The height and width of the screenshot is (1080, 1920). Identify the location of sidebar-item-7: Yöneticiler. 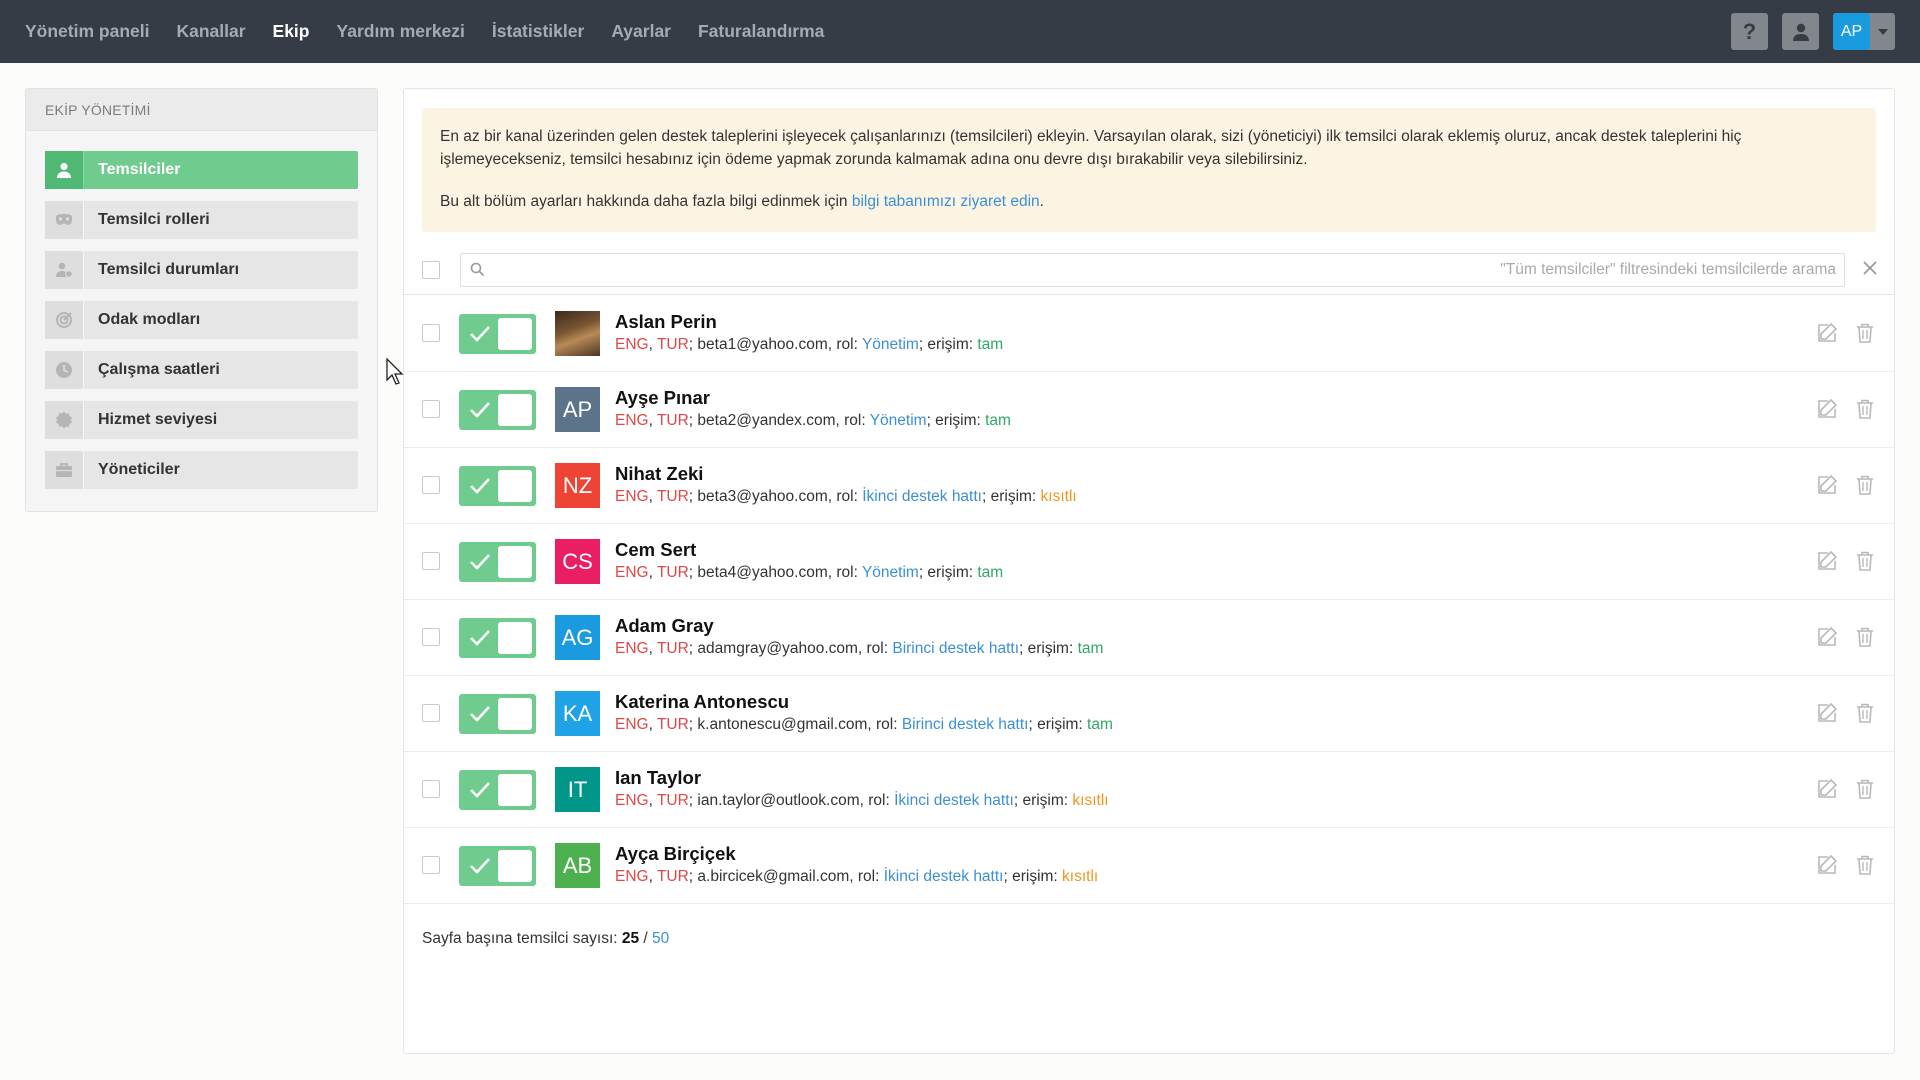
(201, 470).